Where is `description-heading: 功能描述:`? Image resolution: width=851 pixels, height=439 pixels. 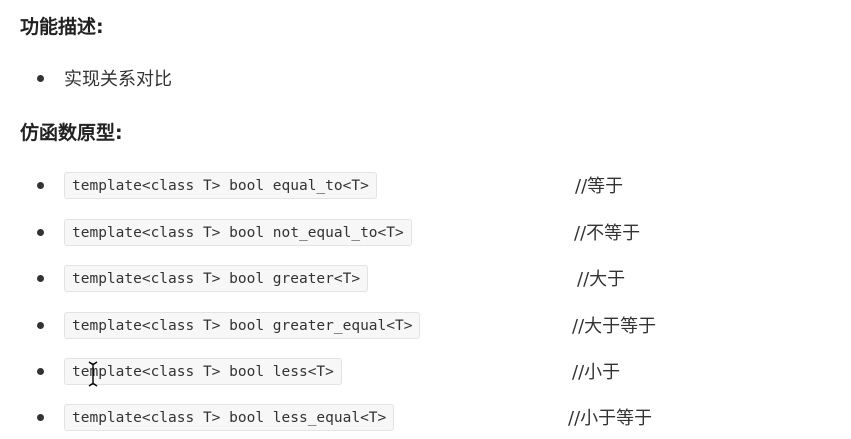 description-heading: 功能描述: is located at coordinates (62, 27).